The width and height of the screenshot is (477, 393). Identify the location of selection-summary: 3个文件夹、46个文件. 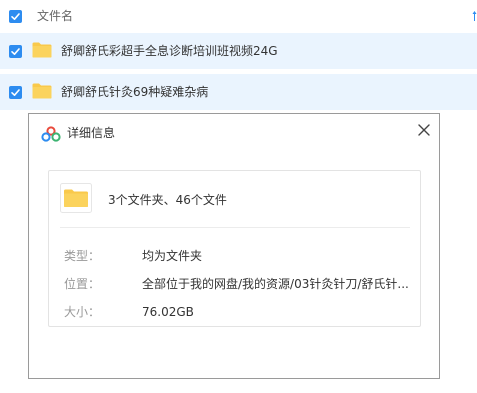
(167, 200).